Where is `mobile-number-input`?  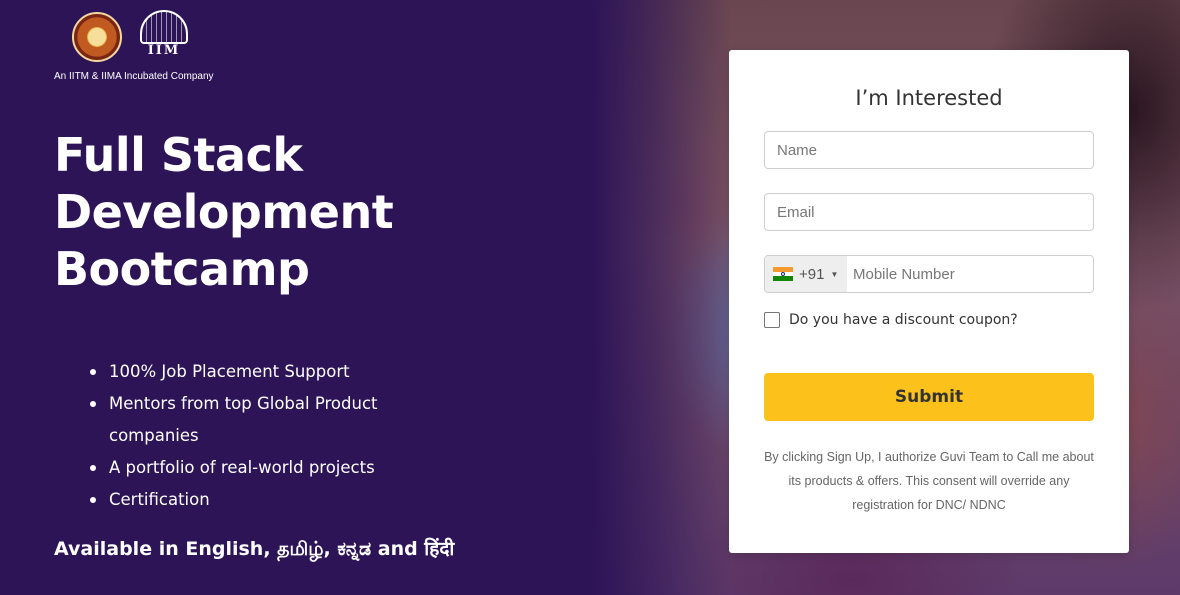 mobile-number-input is located at coordinates (970, 274).